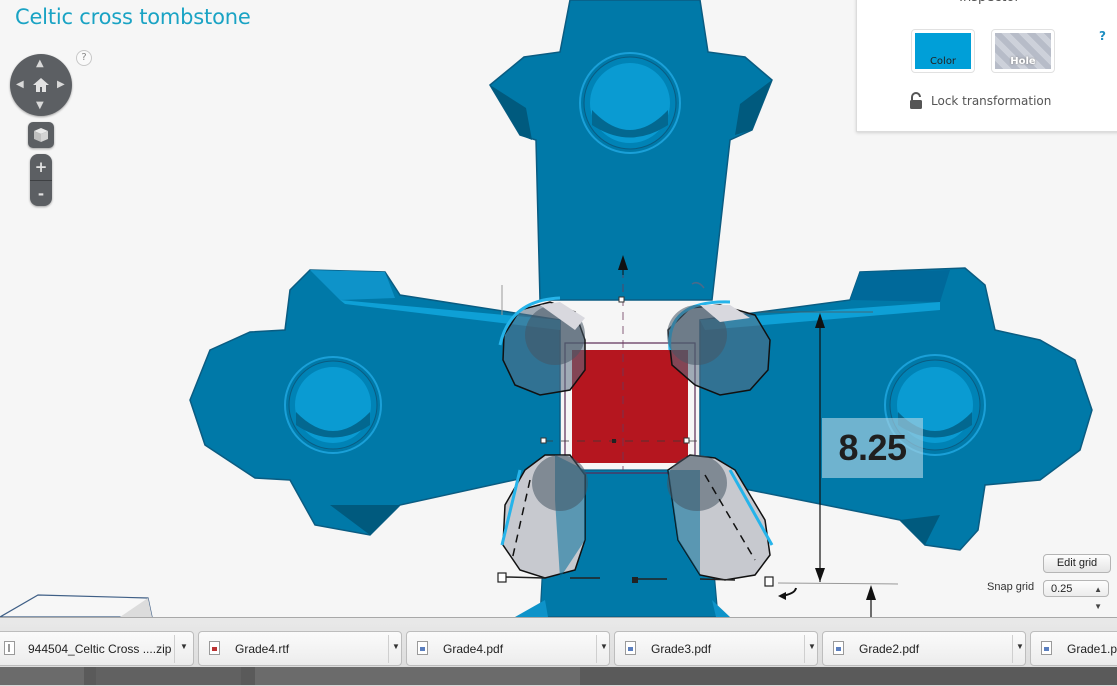  What do you see at coordinates (133, 17) in the screenshot?
I see `design-title: Celtic cross tombstone` at bounding box center [133, 17].